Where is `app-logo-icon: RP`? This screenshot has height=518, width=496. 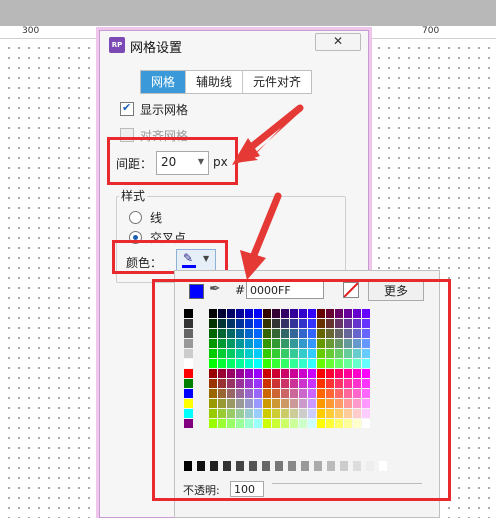
app-logo-icon: RP is located at coordinates (117, 45).